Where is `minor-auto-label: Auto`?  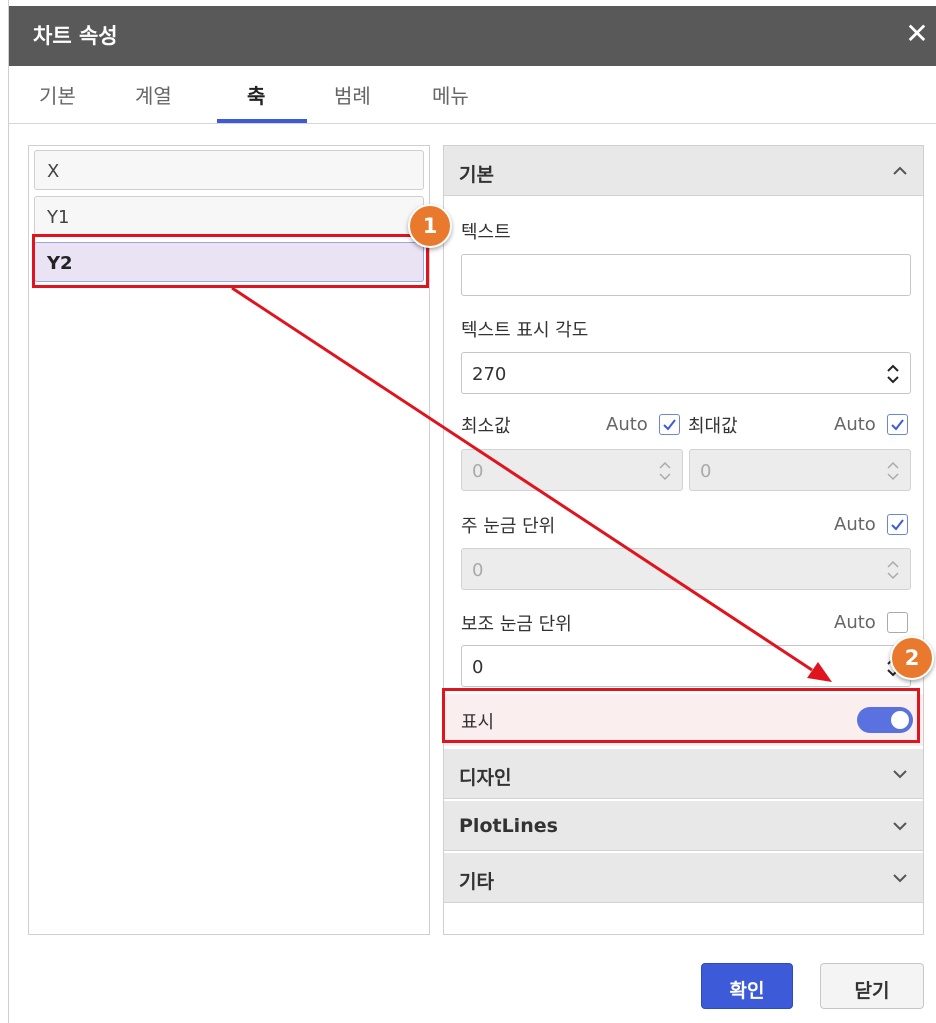 minor-auto-label: Auto is located at coordinates (855, 622).